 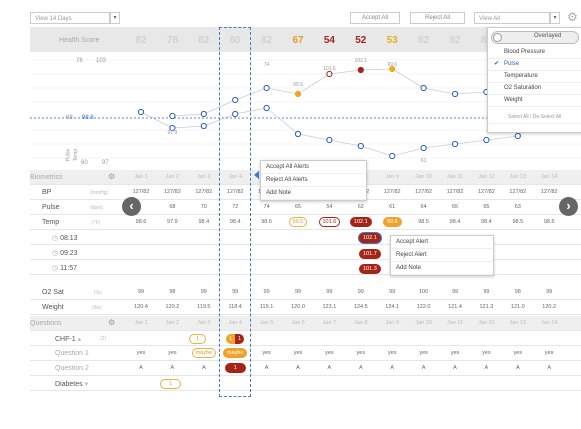 I want to click on date-cell: Jan 10, so click(x=423, y=177).